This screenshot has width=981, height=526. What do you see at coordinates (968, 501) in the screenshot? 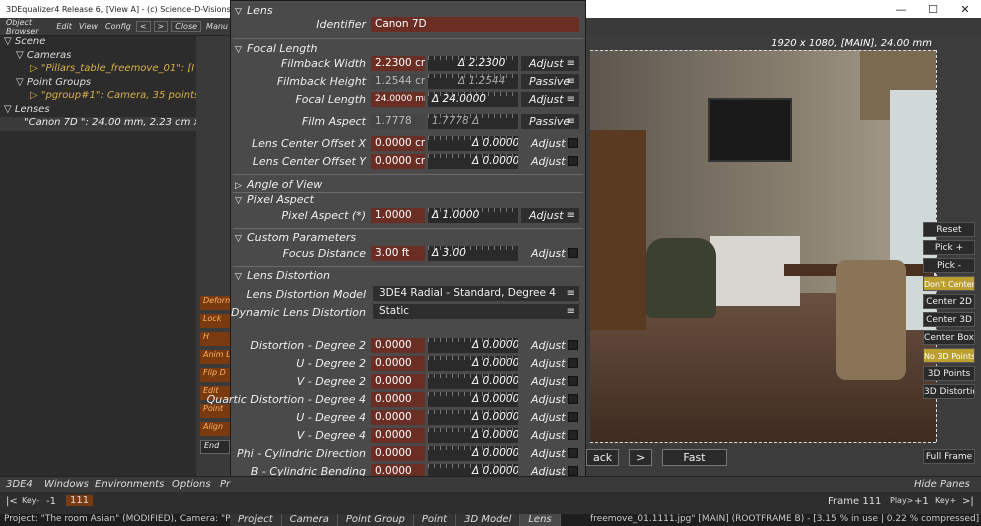
I see `last-frame-button: >|` at bounding box center [968, 501].